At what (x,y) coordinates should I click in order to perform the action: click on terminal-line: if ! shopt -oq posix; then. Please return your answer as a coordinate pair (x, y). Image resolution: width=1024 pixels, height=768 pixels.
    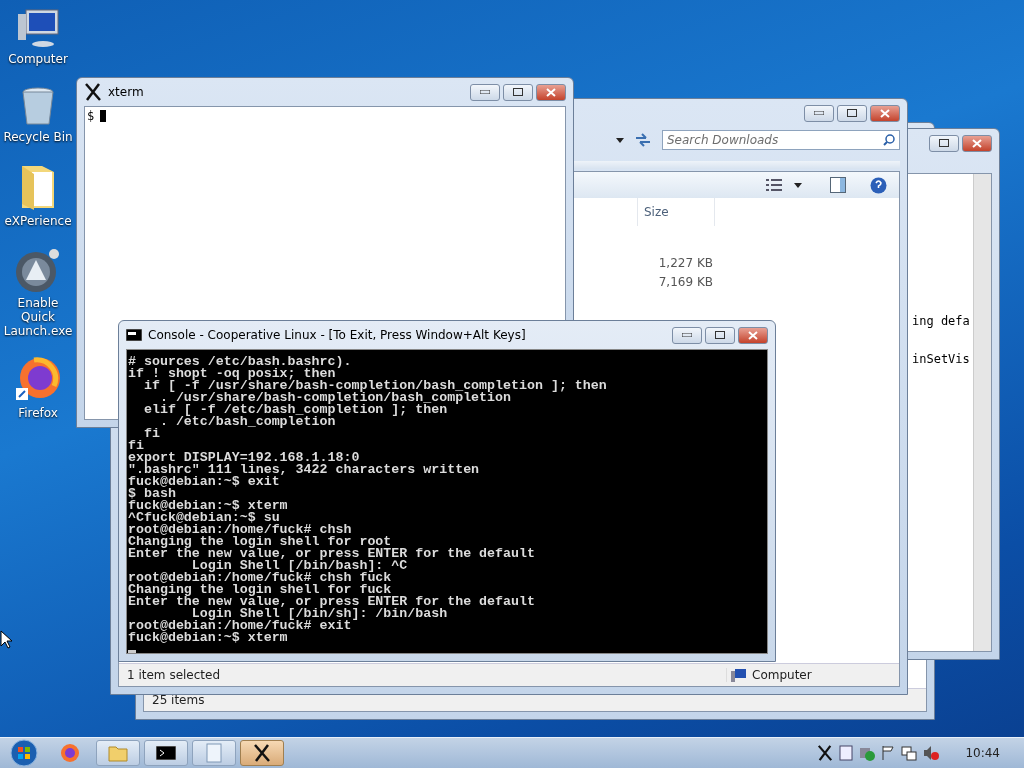
    Looking at the image, I should click on (232, 374).